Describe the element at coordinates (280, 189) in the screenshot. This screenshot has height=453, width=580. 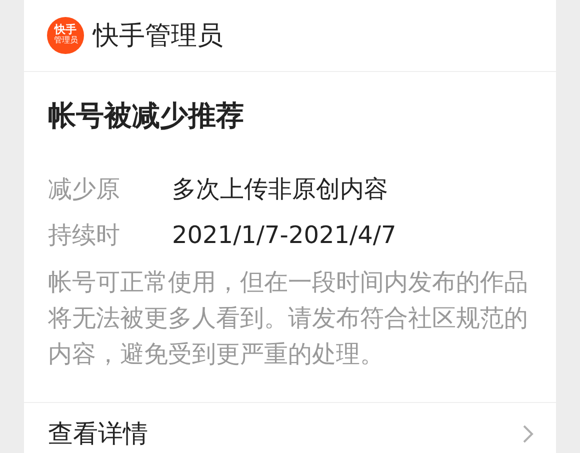
I see `field-value: 多次上传非原创内容` at that location.